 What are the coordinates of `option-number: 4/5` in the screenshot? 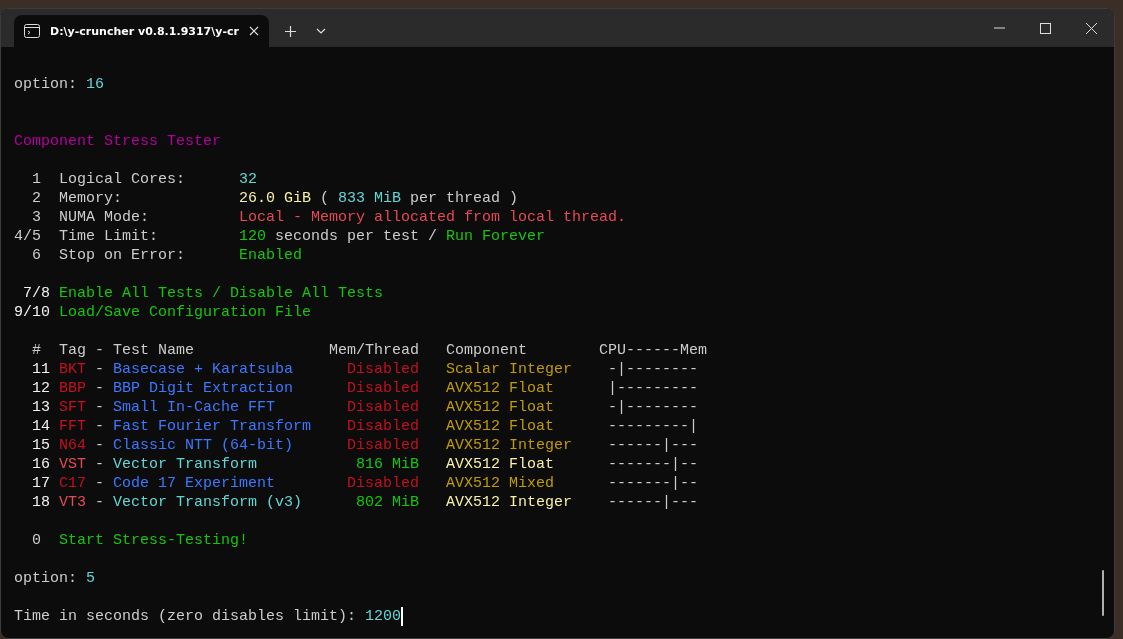 It's located at (27, 236).